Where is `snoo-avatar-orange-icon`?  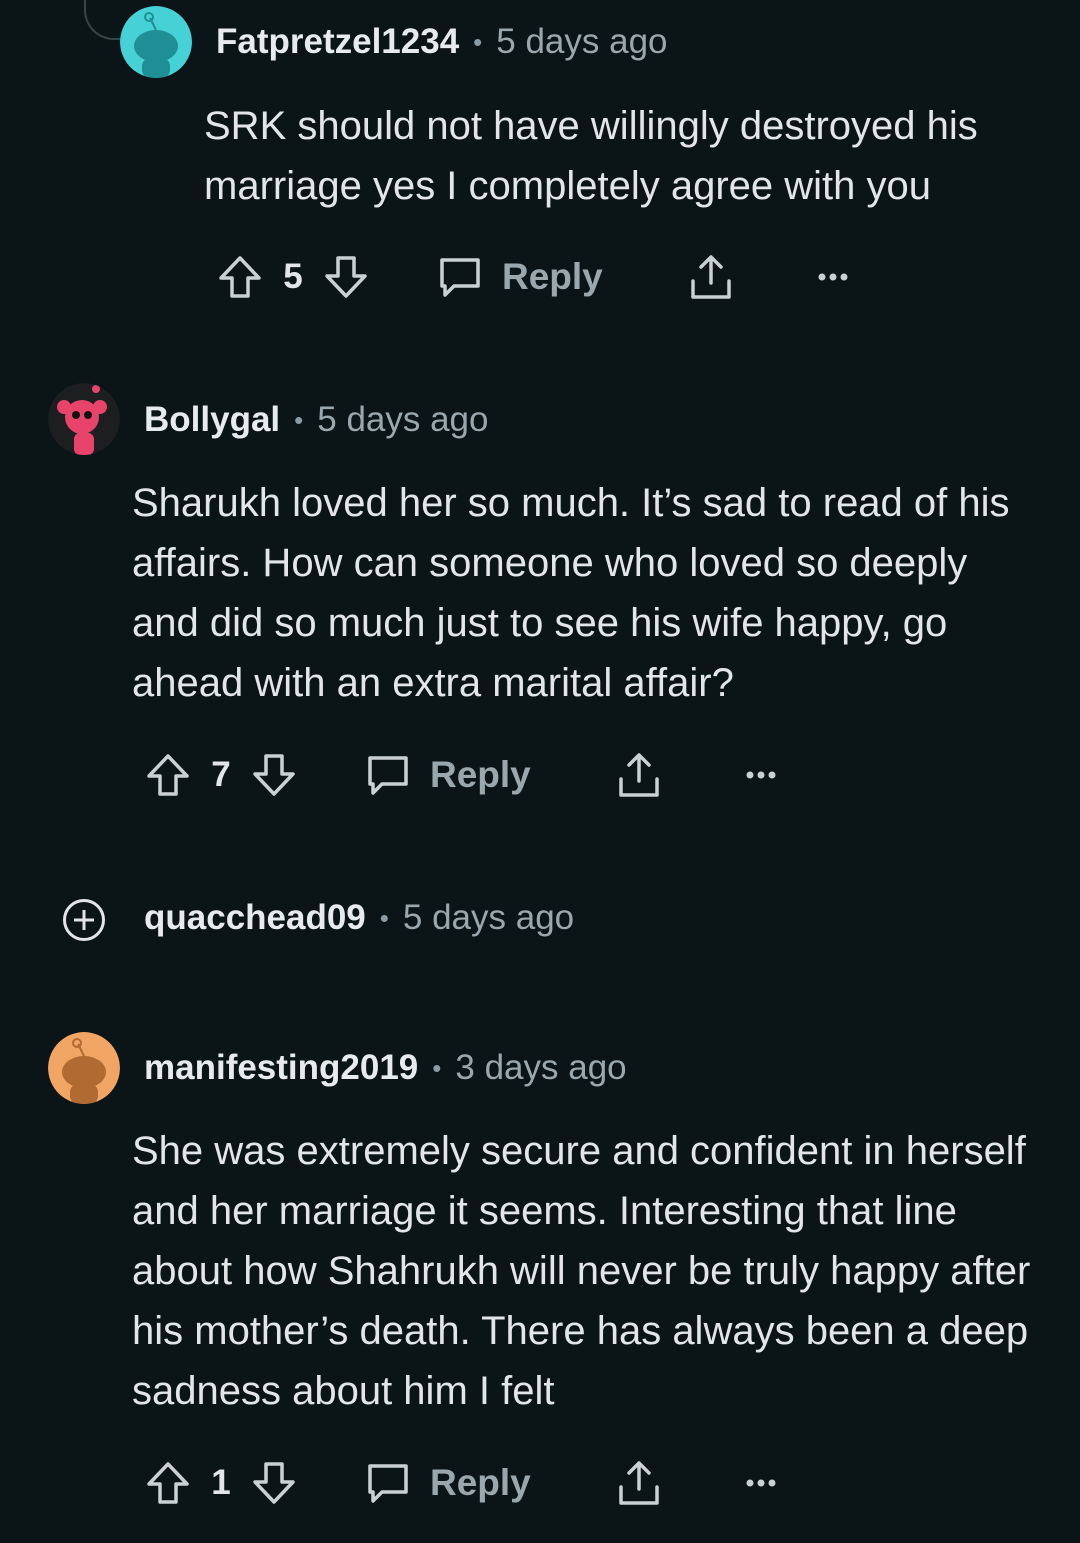 snoo-avatar-orange-icon is located at coordinates (84, 1068).